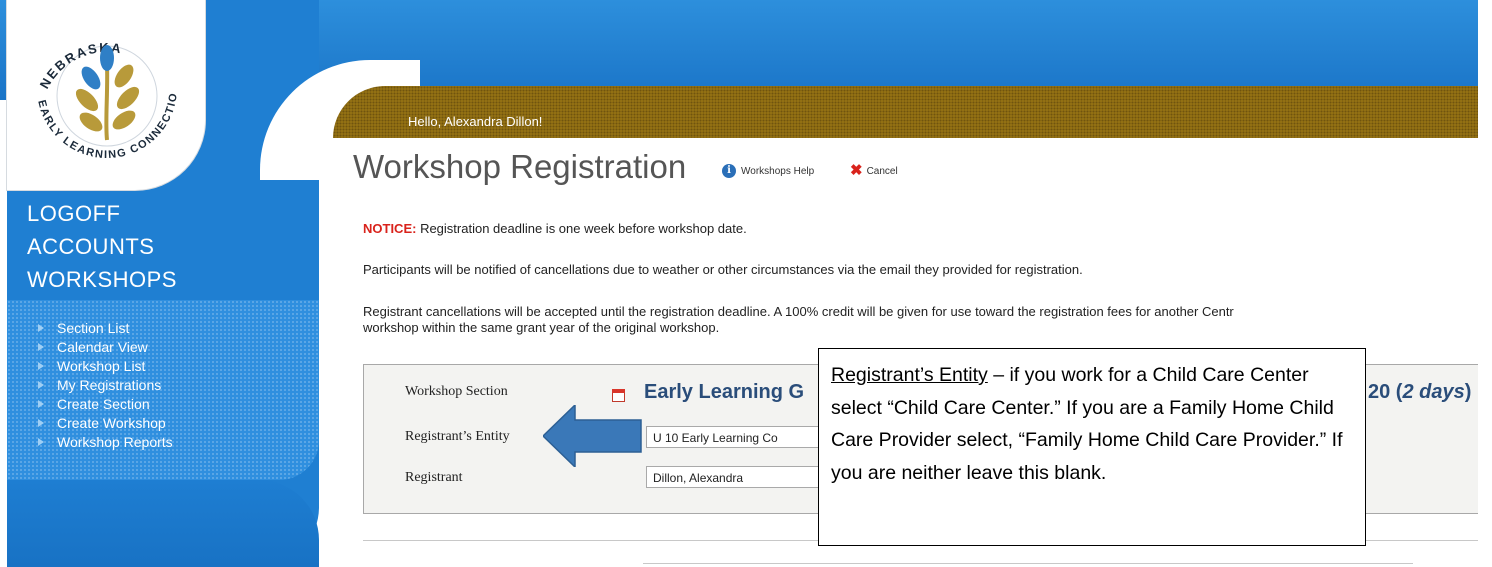 The height and width of the screenshot is (567, 1492). I want to click on red-x-icon: ✖, so click(856, 170).